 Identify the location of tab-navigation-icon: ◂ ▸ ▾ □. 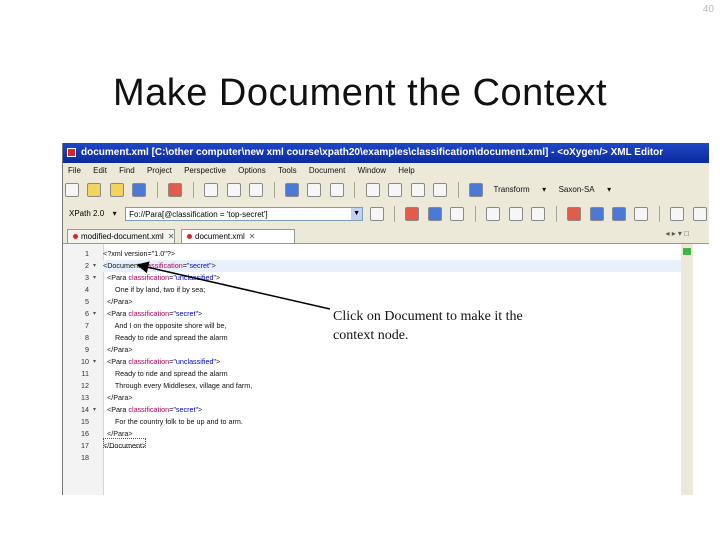
(677, 233).